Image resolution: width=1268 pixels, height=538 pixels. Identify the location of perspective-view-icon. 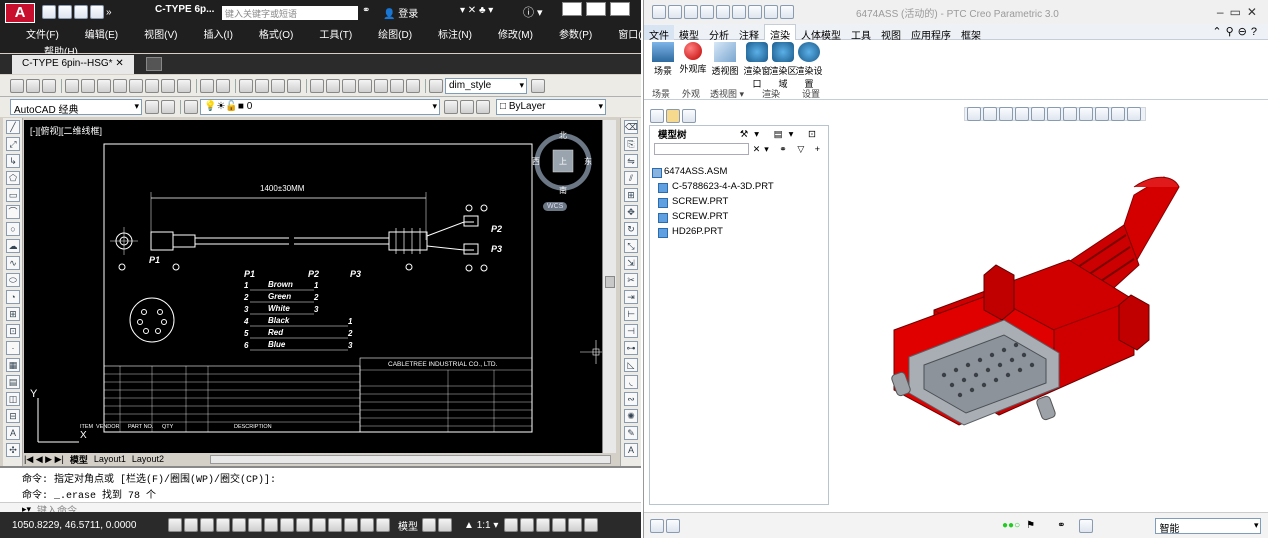
(1086, 114).